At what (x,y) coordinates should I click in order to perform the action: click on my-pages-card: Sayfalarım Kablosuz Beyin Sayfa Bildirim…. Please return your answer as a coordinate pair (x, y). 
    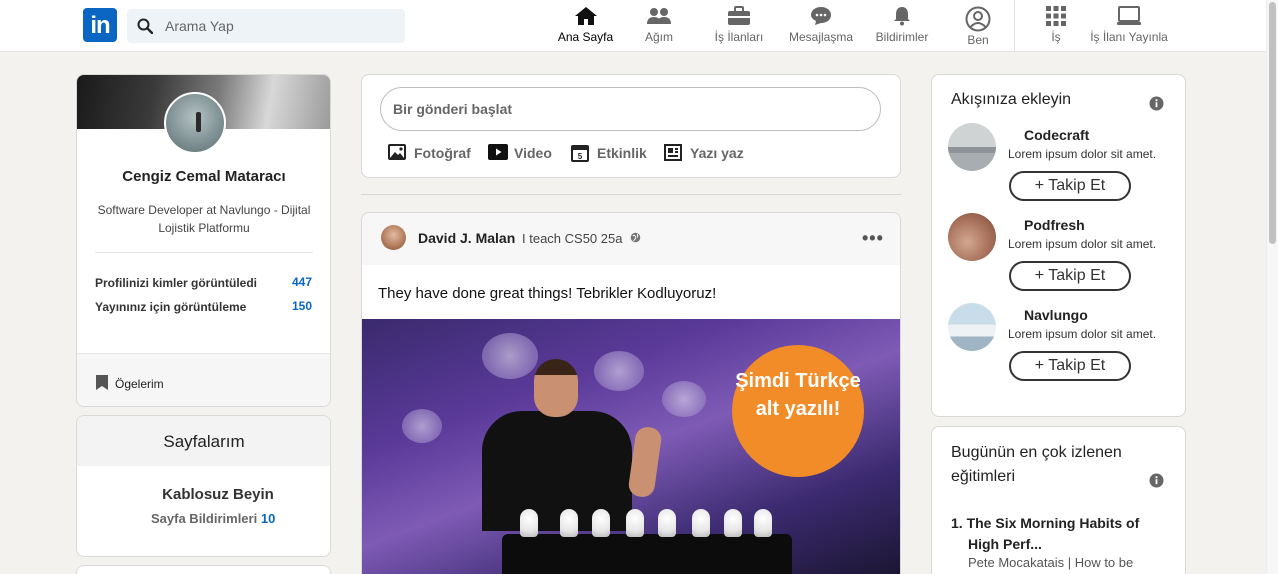
    Looking at the image, I should click on (203, 486).